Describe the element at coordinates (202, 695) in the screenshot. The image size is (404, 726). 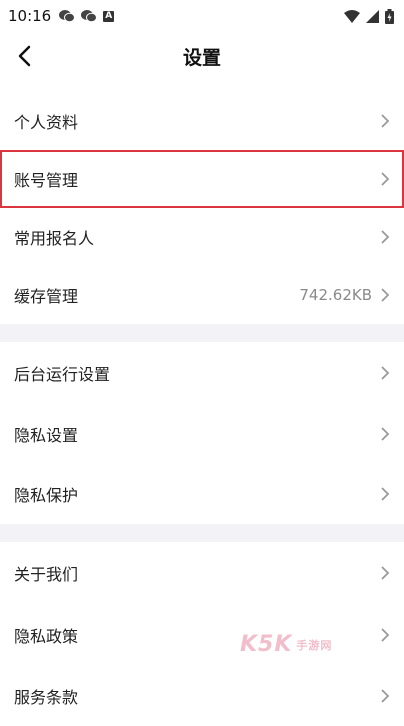
I see `row-terms-of-service: 服务条款` at that location.